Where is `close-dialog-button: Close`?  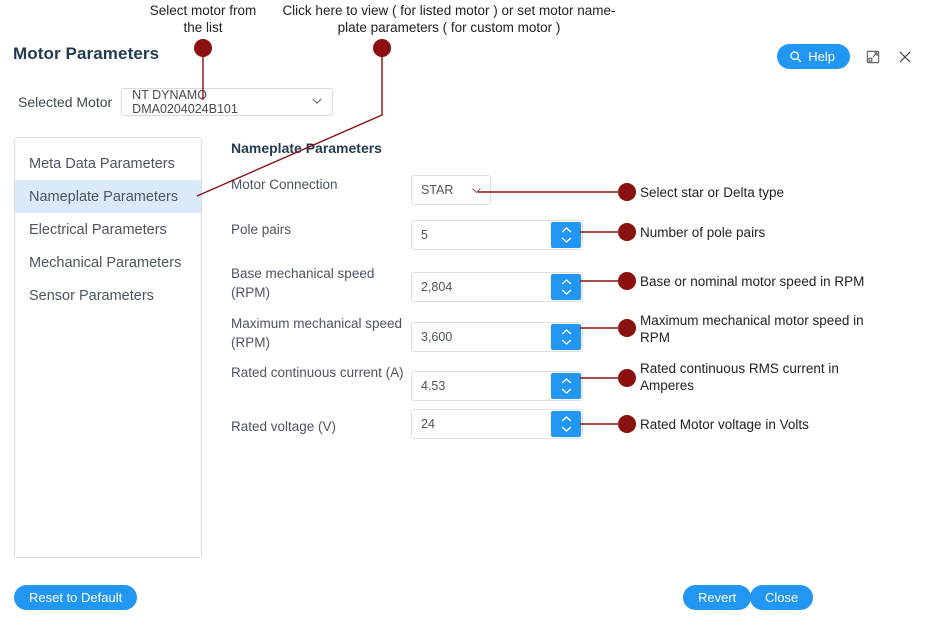
close-dialog-button: Close is located at coordinates (782, 597).